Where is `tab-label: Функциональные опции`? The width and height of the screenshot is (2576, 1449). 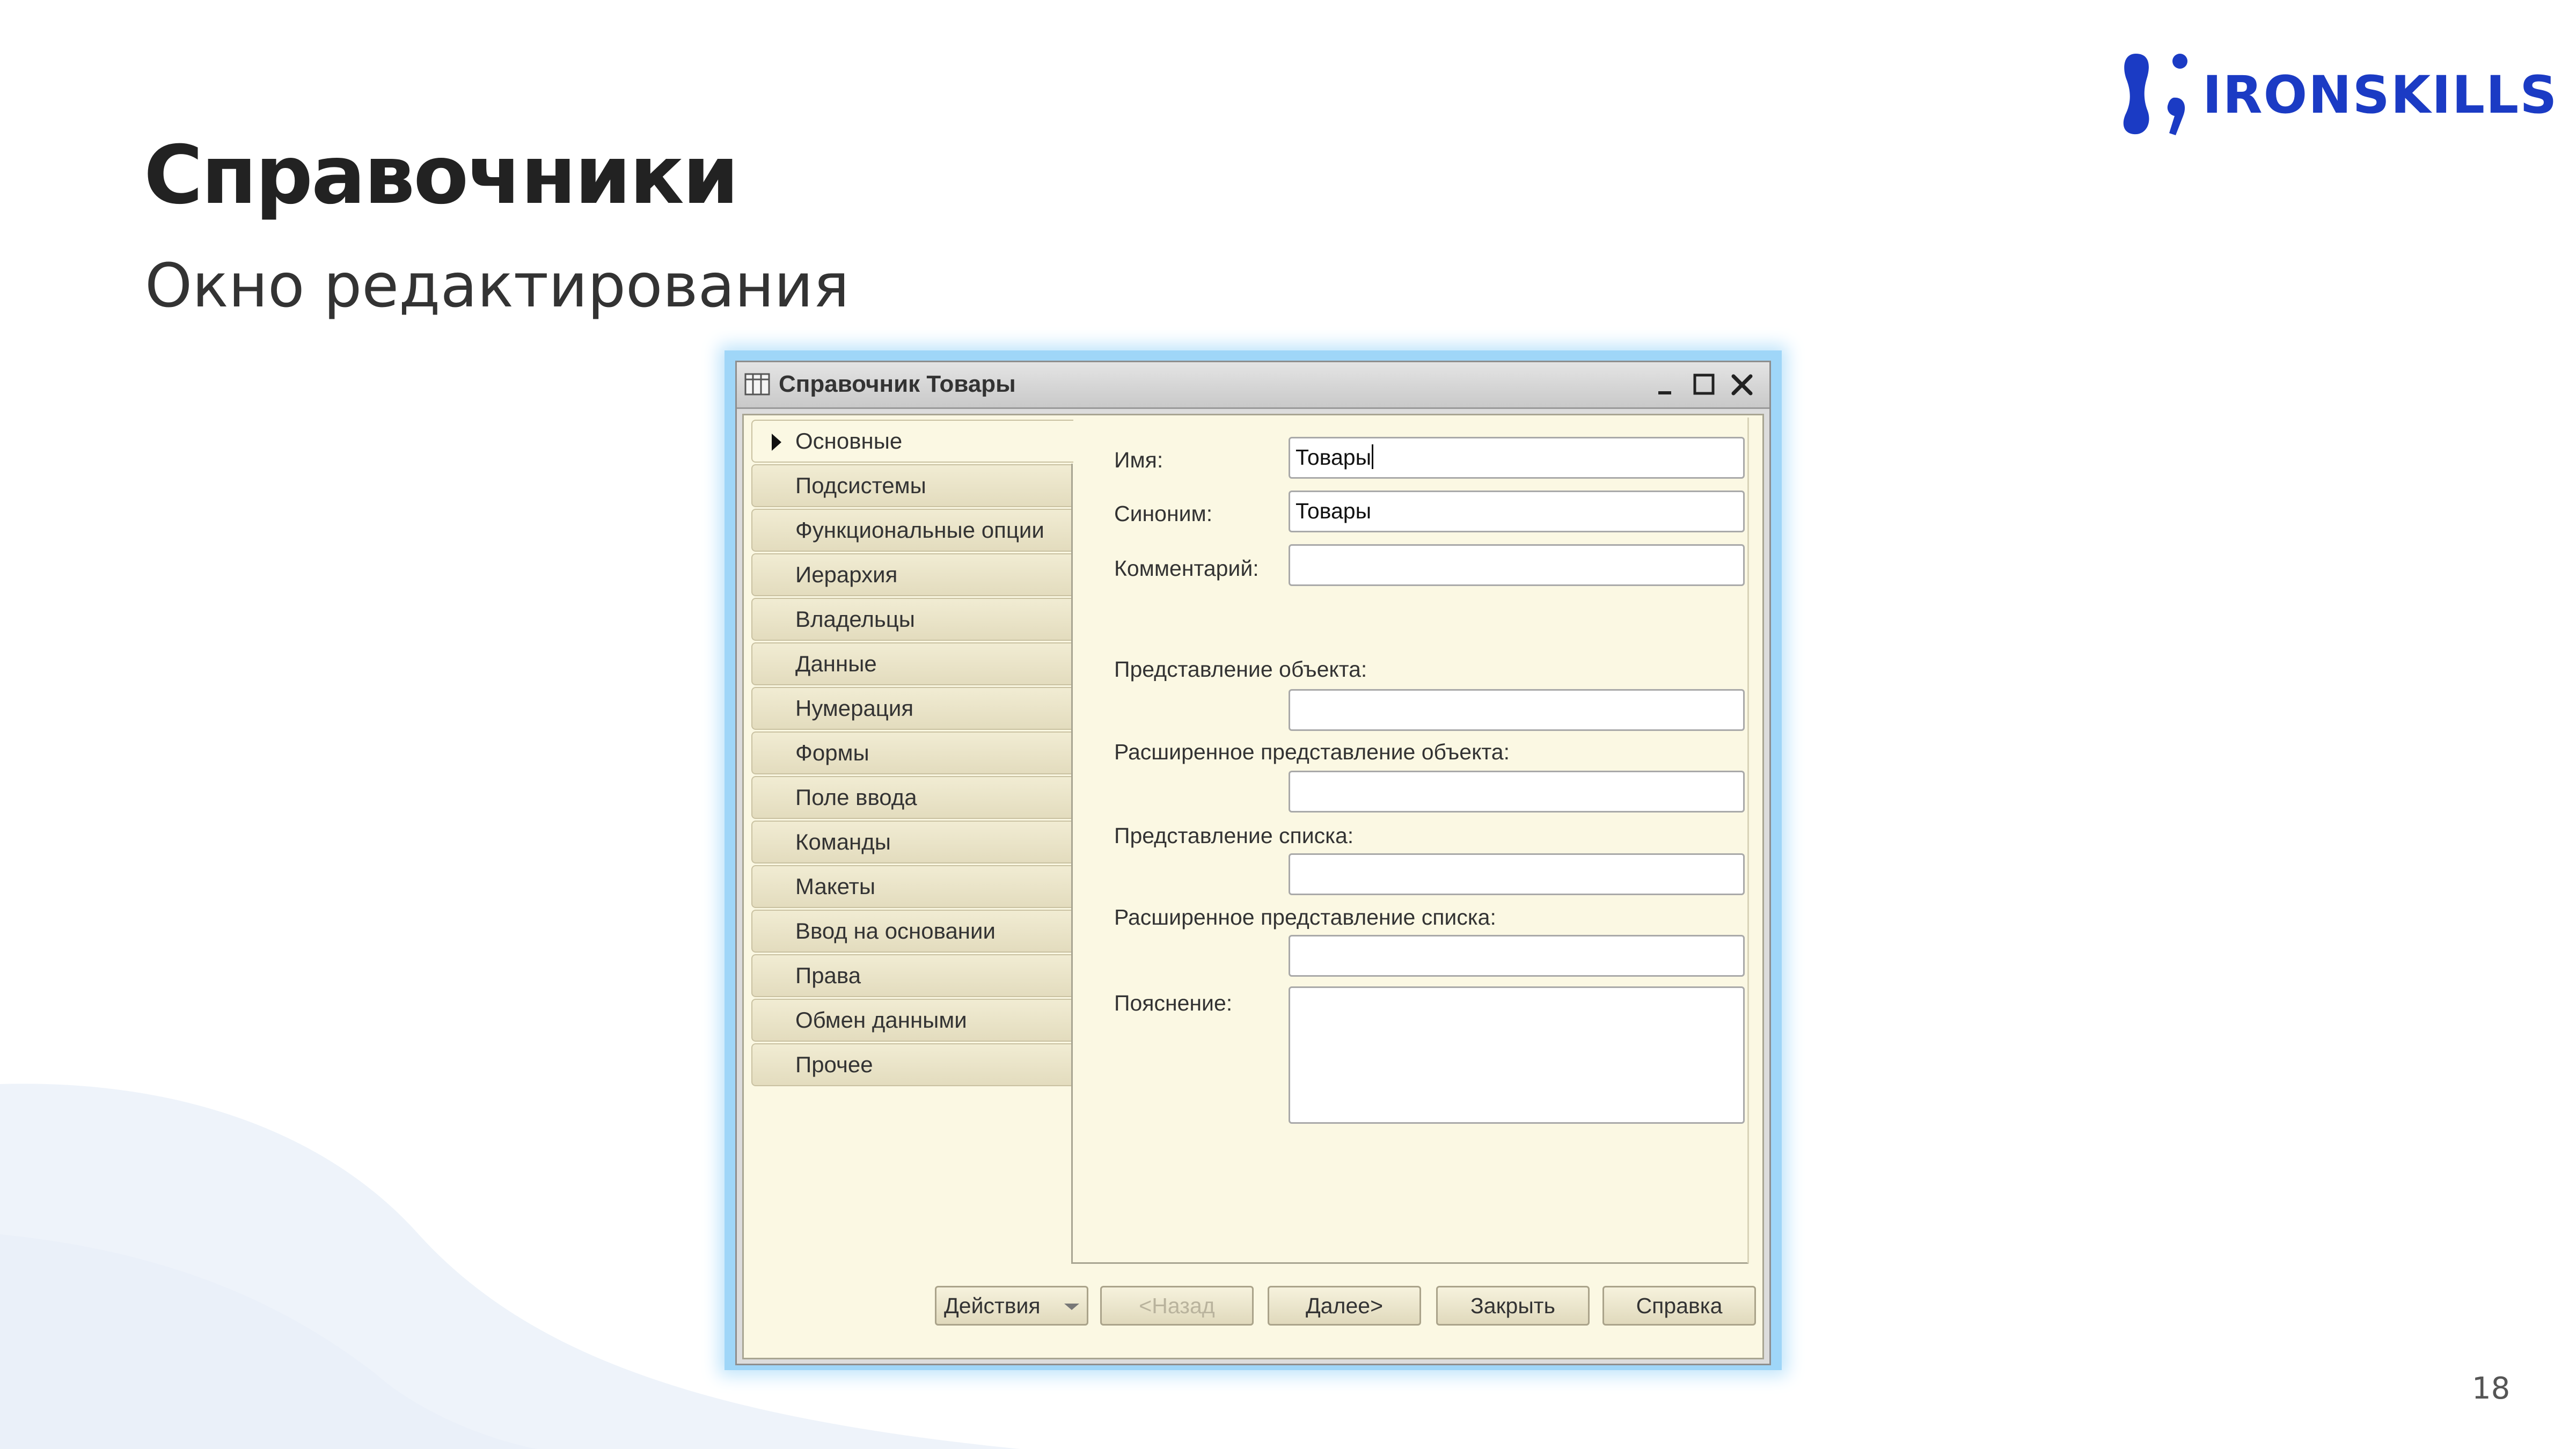
tab-label: Функциональные опции is located at coordinates (919, 530).